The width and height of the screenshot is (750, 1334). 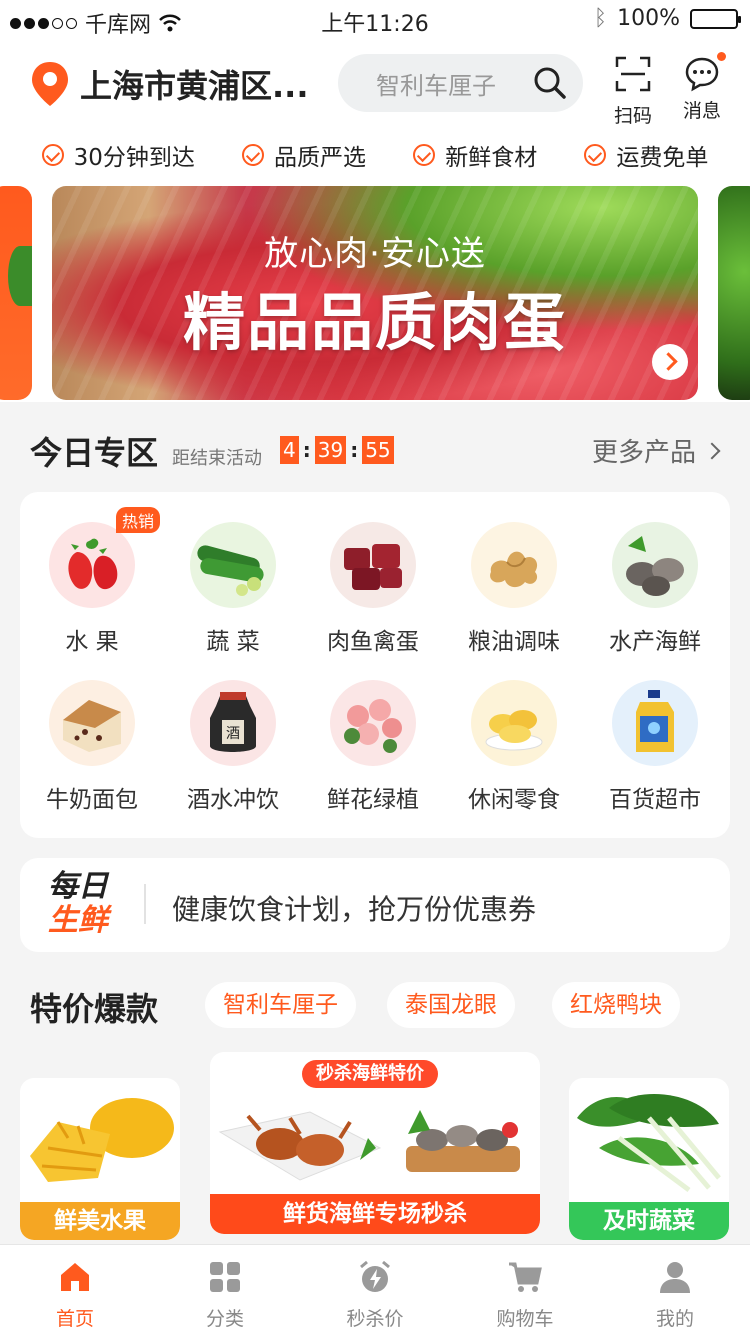 What do you see at coordinates (375, 1005) in the screenshot?
I see `specials-header: 特价爆款 智利车厘子 泰国龙眼 红烧鸭块` at bounding box center [375, 1005].